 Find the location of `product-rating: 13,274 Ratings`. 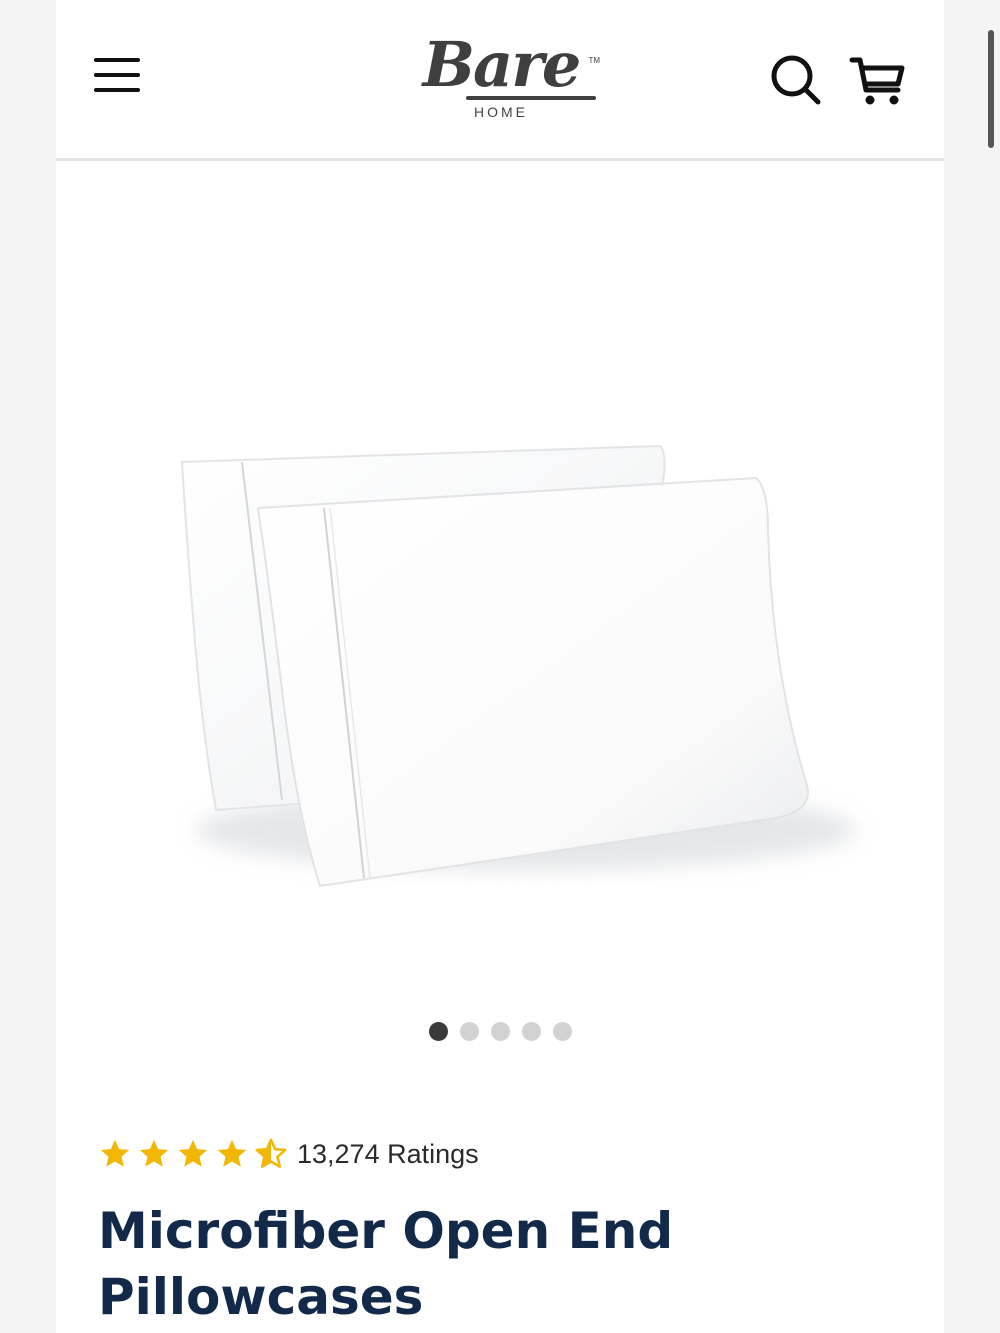

product-rating: 13,274 Ratings is located at coordinates (288, 1154).